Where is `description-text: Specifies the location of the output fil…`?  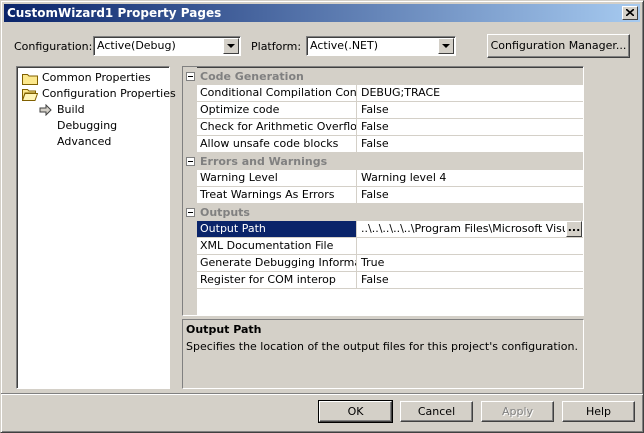
description-text: Specifies the location of the output fil… is located at coordinates (382, 346).